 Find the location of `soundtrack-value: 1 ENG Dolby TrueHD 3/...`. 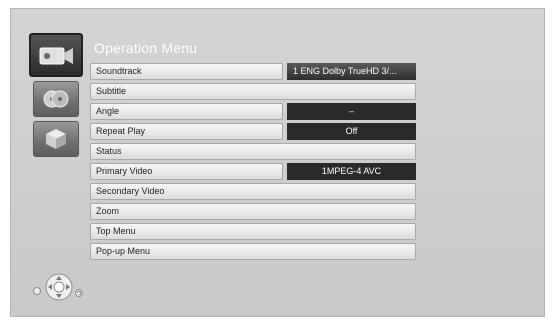

soundtrack-value: 1 ENG Dolby TrueHD 3/... is located at coordinates (351, 71).